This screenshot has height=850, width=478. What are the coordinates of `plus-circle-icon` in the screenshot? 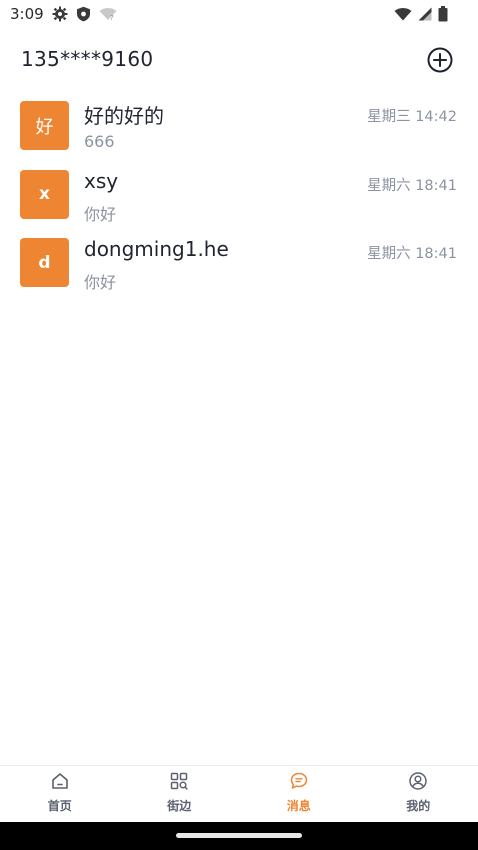 It's located at (440, 60).